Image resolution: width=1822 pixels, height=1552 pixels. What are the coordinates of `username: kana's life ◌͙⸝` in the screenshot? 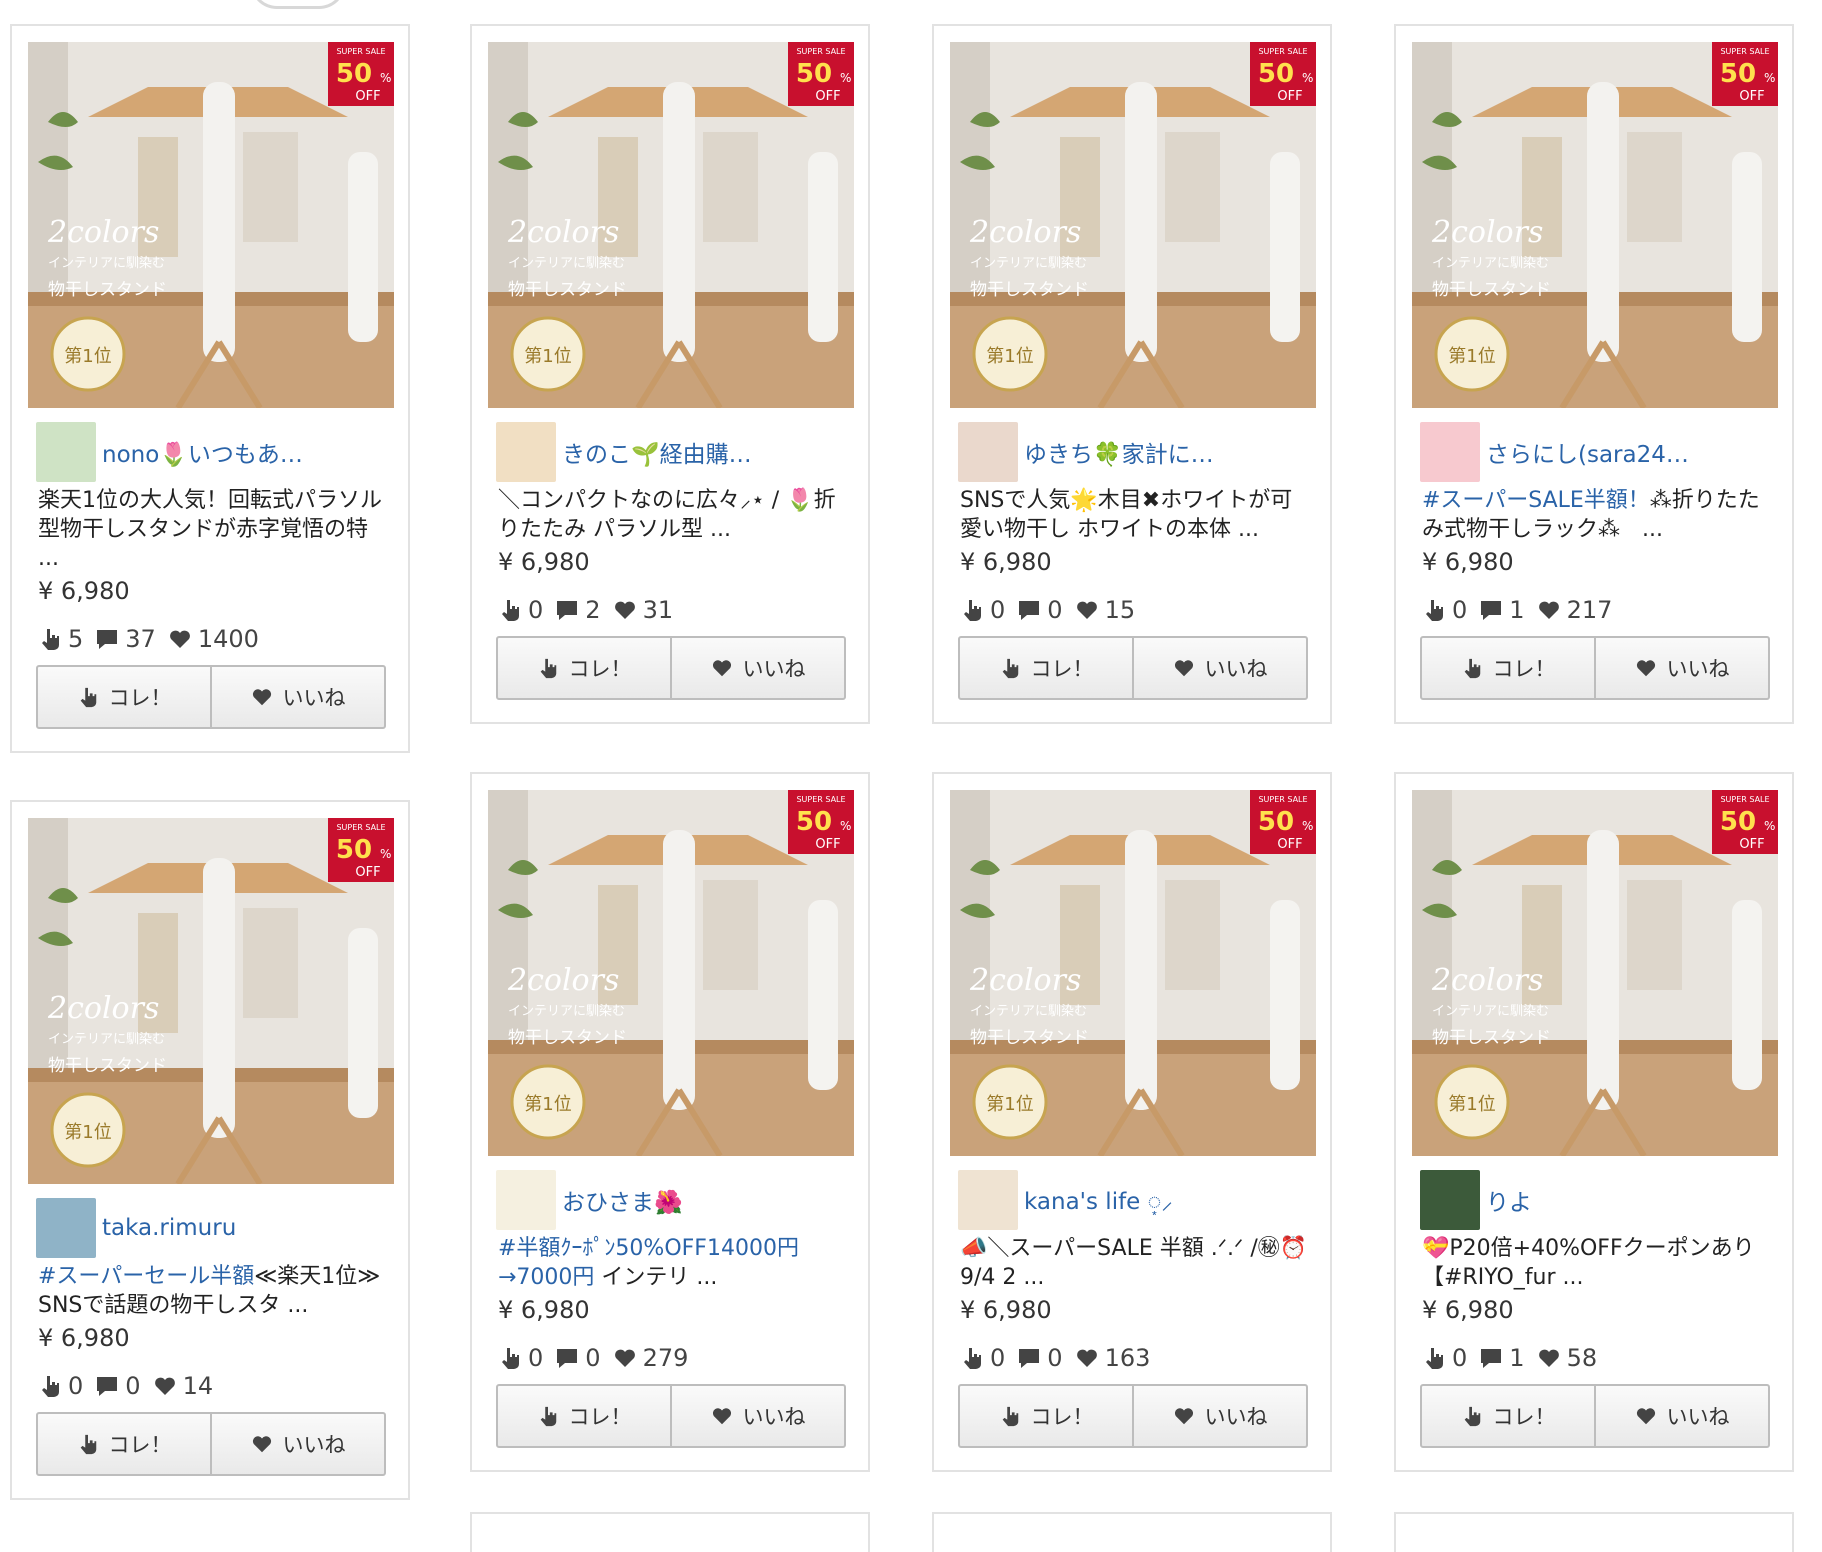 It's located at (1098, 1200).